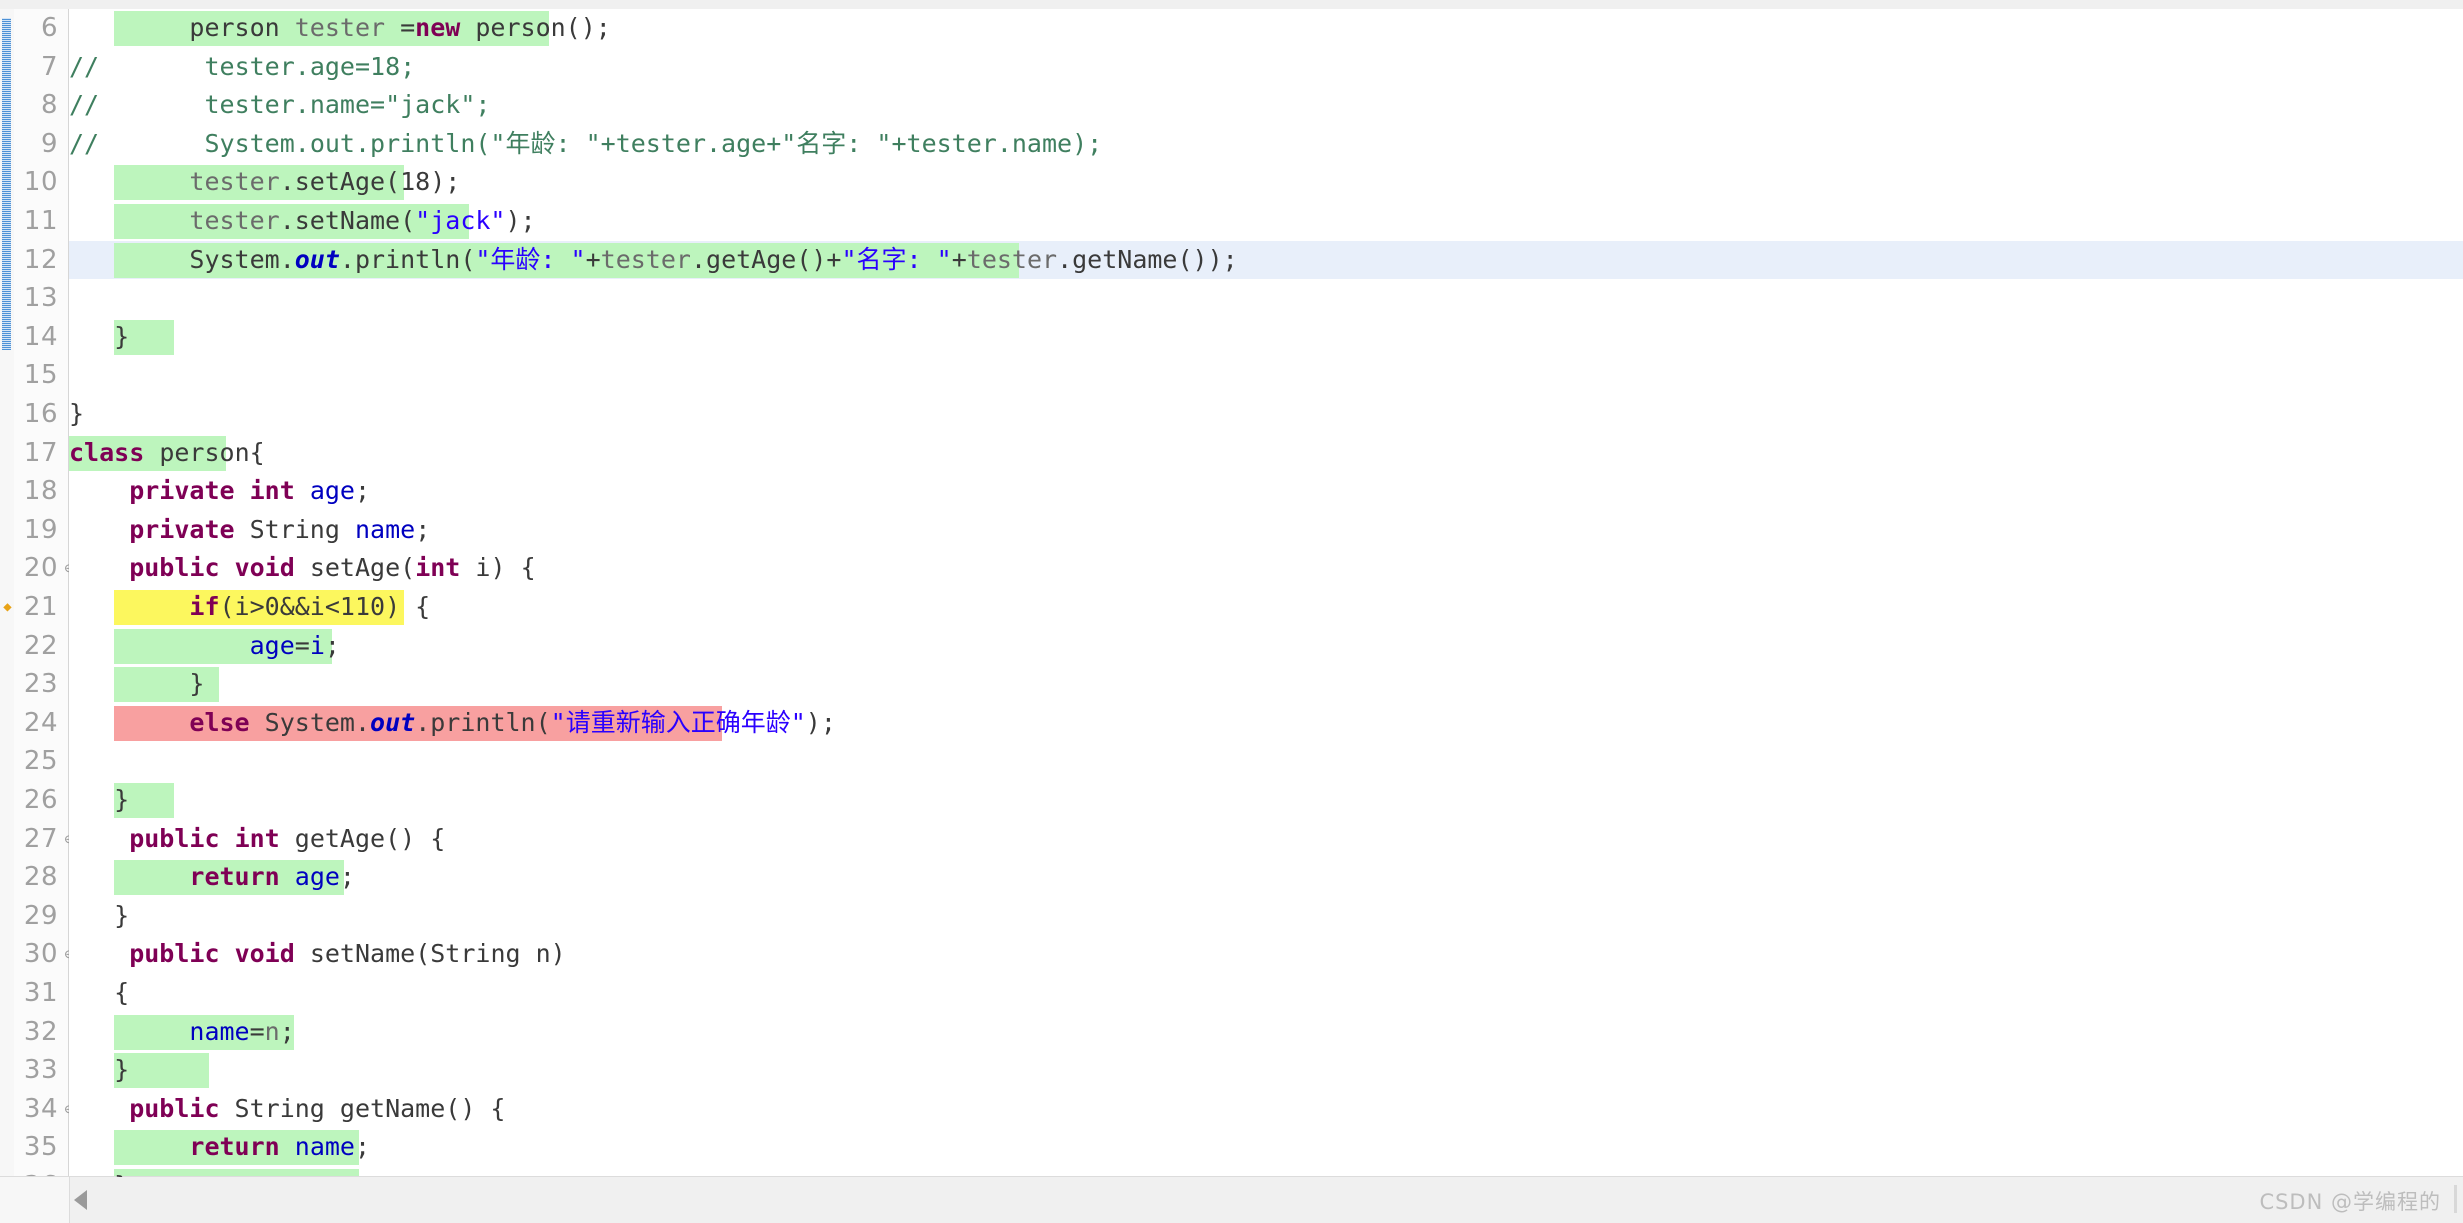 The image size is (2463, 1223). I want to click on code-line: {, so click(1266, 993).